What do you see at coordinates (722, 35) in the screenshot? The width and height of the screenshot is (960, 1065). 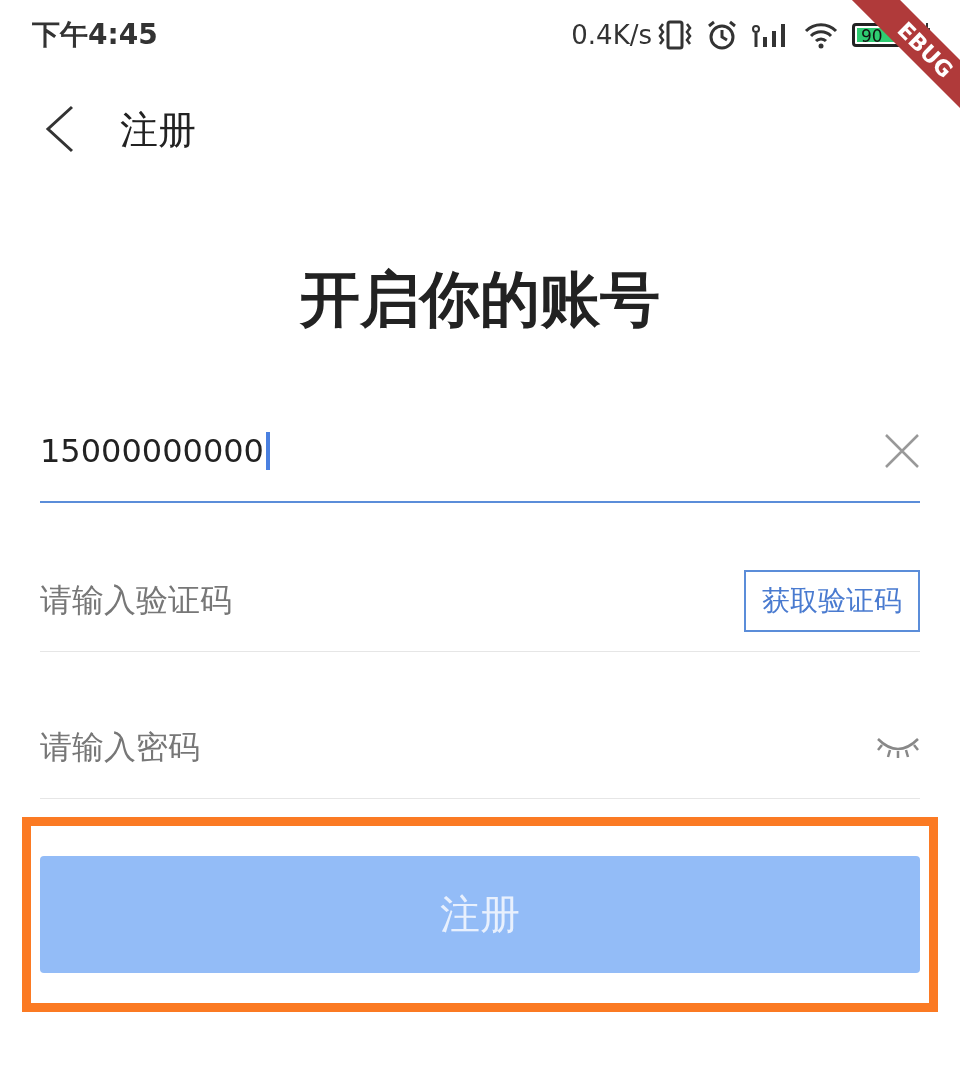 I see `alarm-icon` at bounding box center [722, 35].